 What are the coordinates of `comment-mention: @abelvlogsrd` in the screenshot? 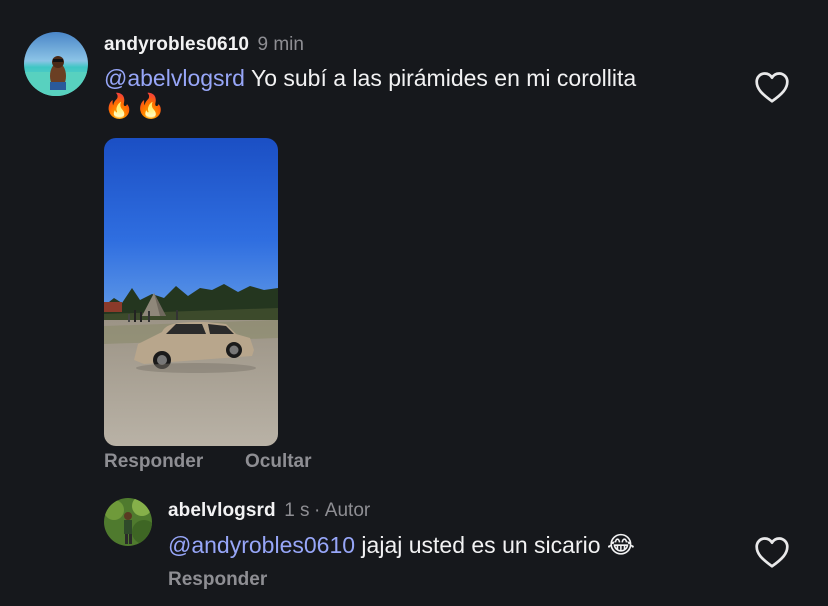 It's located at (174, 78).